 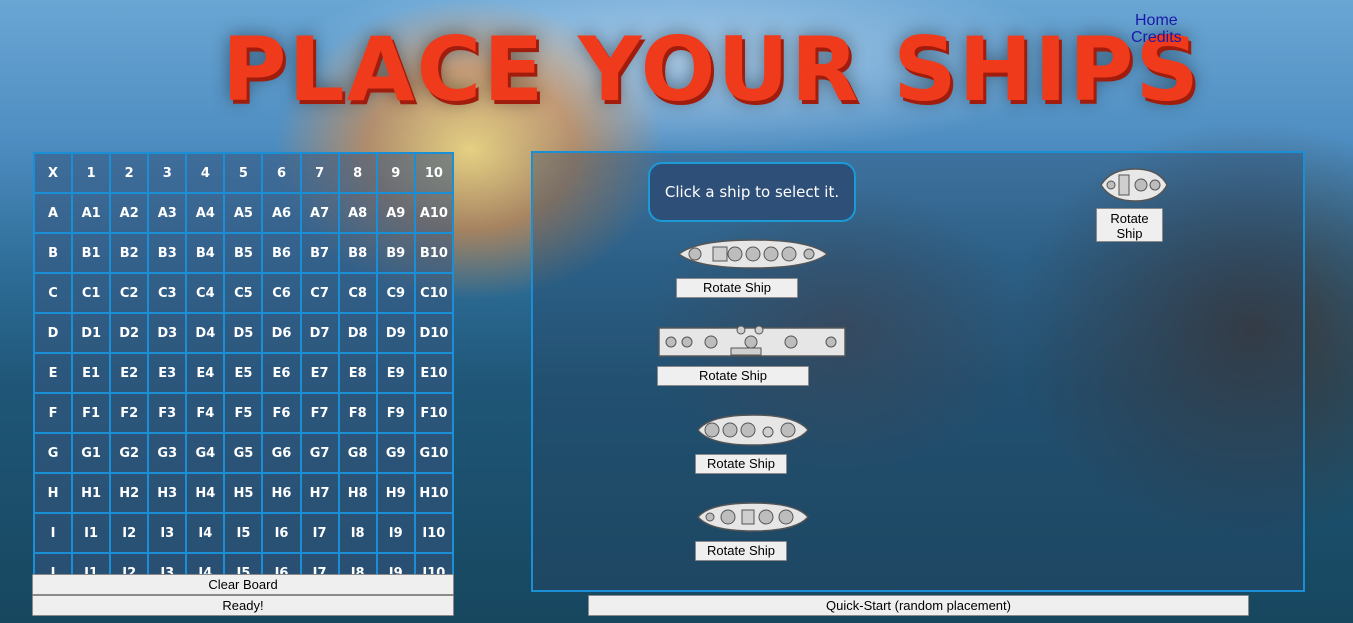 What do you see at coordinates (281, 373) in the screenshot?
I see `board-cell: E6` at bounding box center [281, 373].